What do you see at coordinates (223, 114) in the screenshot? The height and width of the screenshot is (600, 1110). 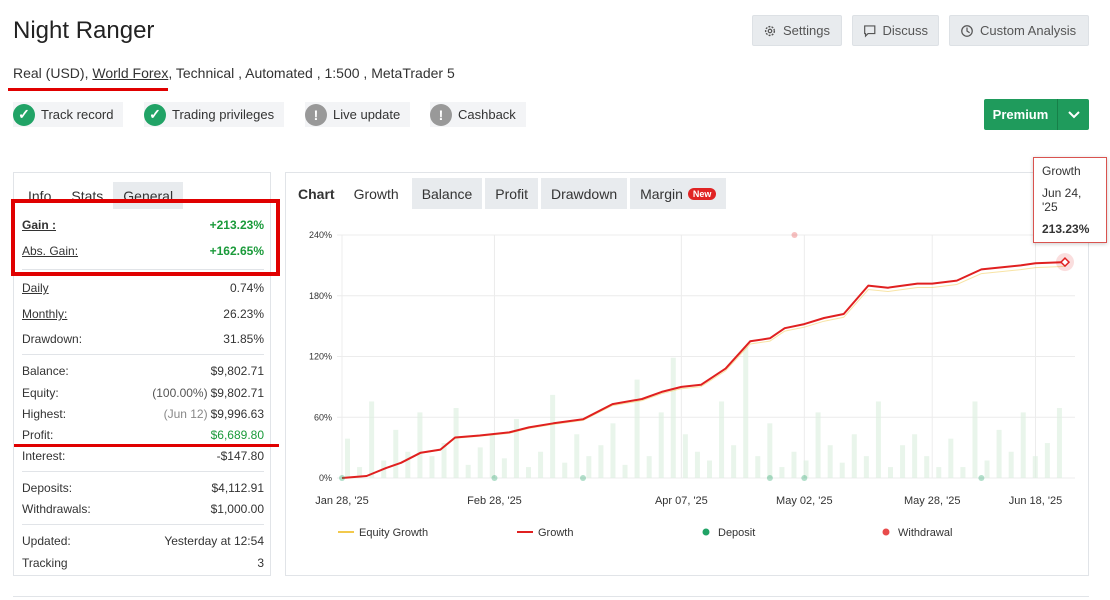 I see `badge-label: Trading privileges` at bounding box center [223, 114].